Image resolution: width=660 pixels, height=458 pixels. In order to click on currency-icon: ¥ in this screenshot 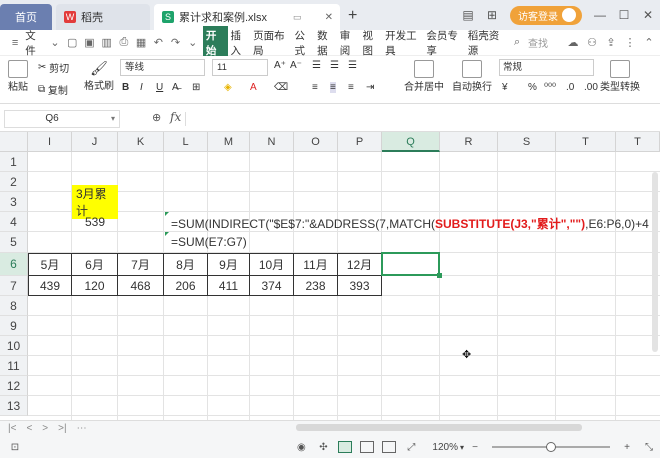, I will do `click(505, 87)`.